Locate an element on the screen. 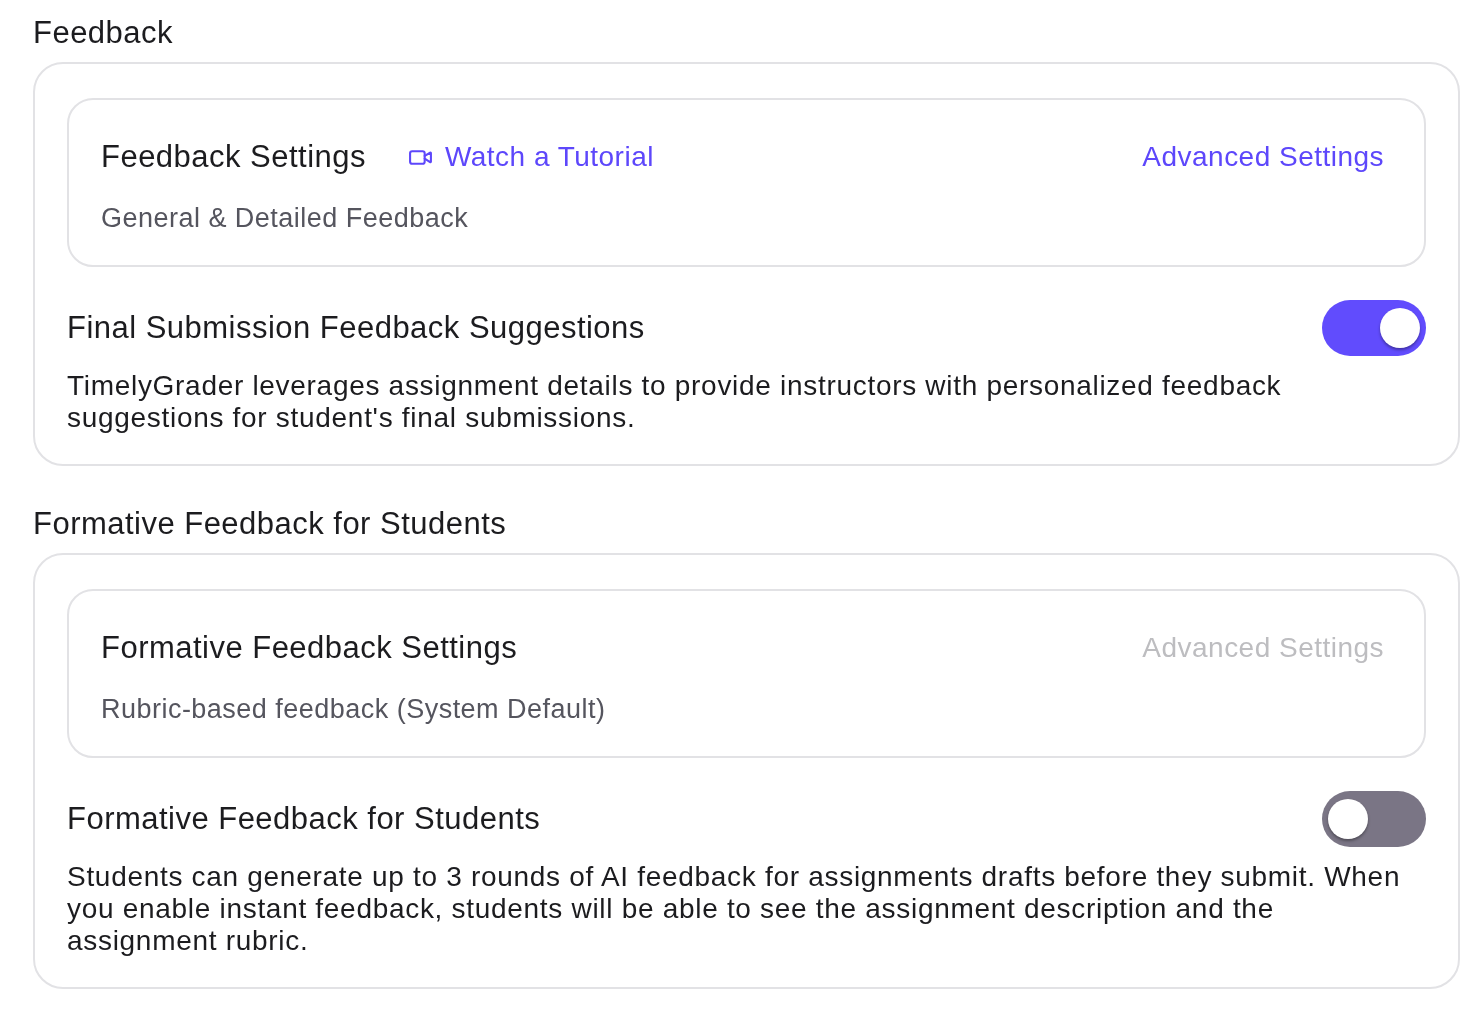 This screenshot has width=1478, height=1028. settings-subtitle: Rubric-based feedback (System Default) is located at coordinates (353, 709).